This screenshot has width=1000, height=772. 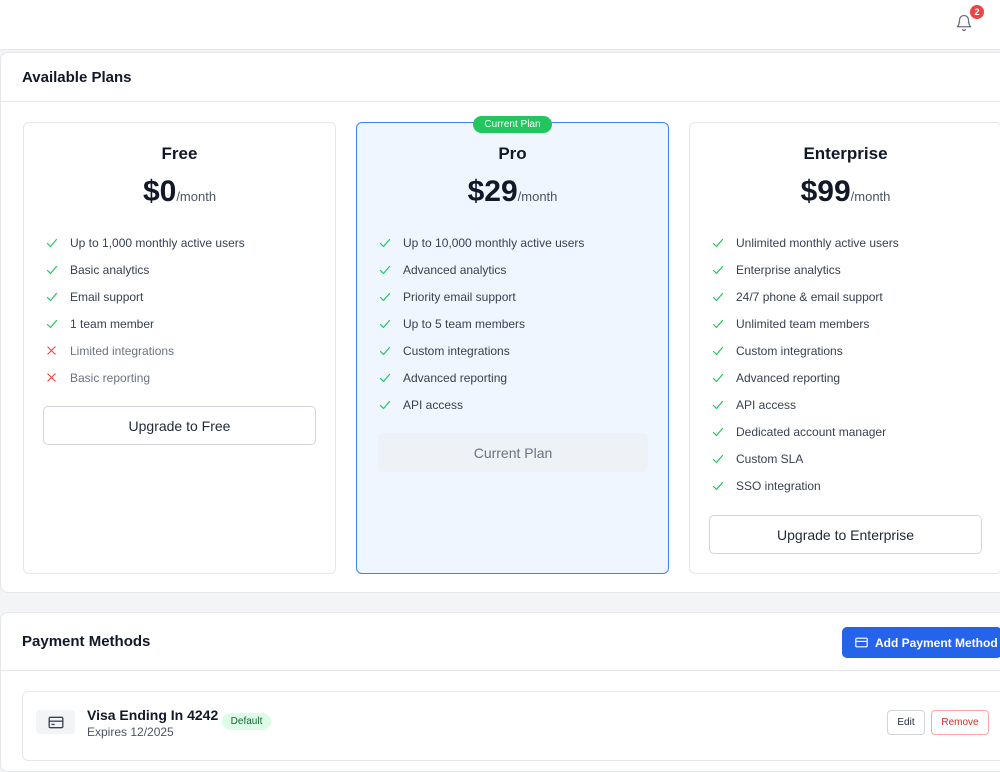 What do you see at coordinates (500, 77) in the screenshot?
I see `plans-header: Available Plans` at bounding box center [500, 77].